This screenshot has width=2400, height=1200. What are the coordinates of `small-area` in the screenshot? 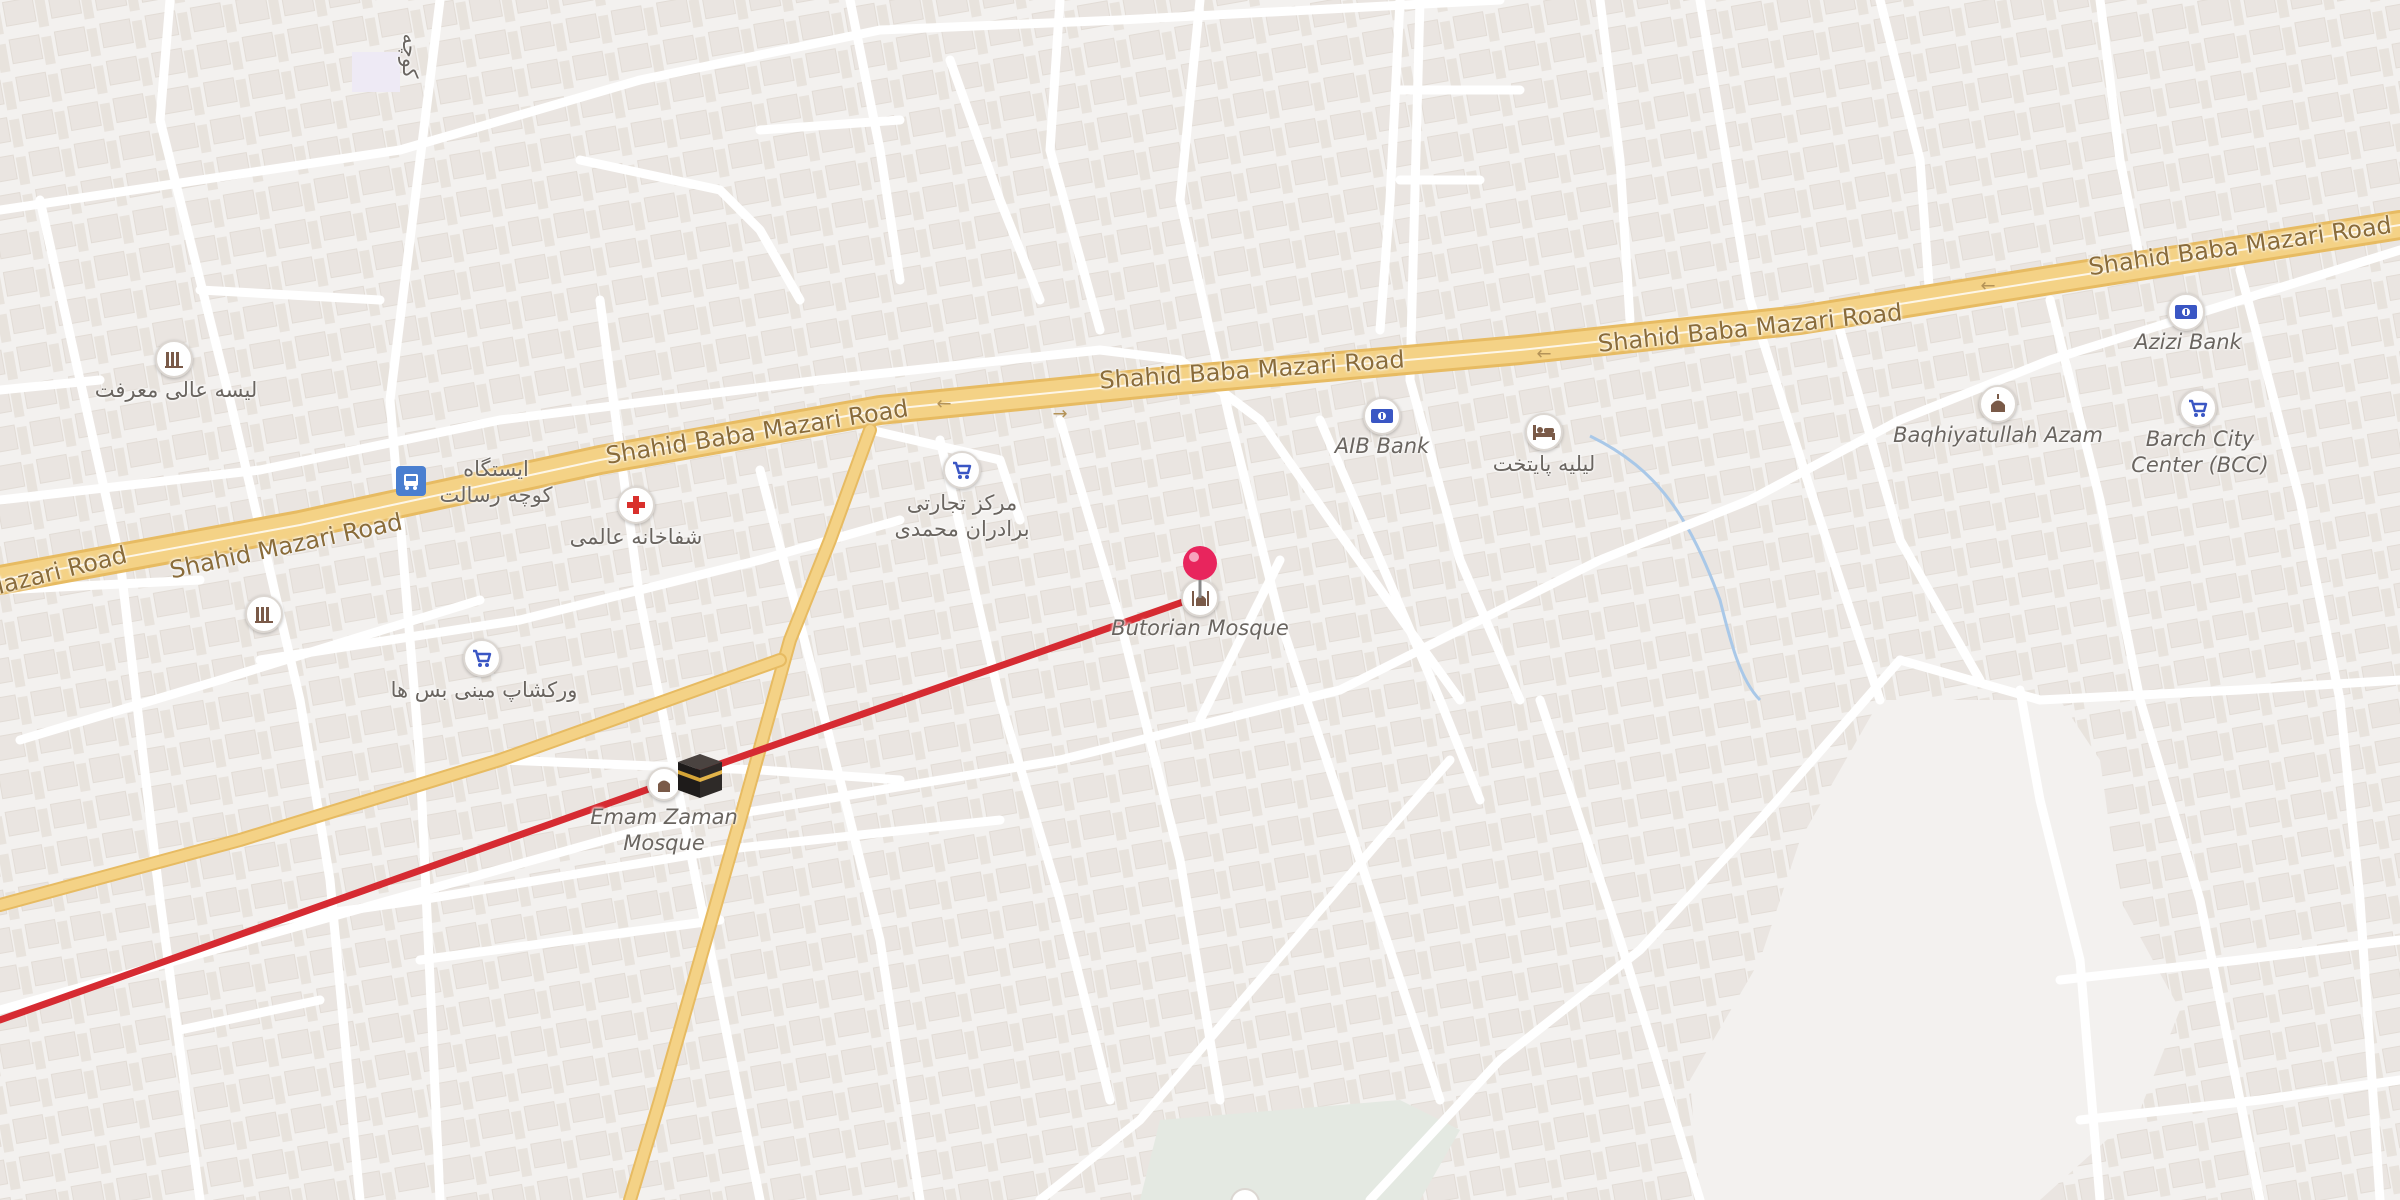 It's located at (376, 72).